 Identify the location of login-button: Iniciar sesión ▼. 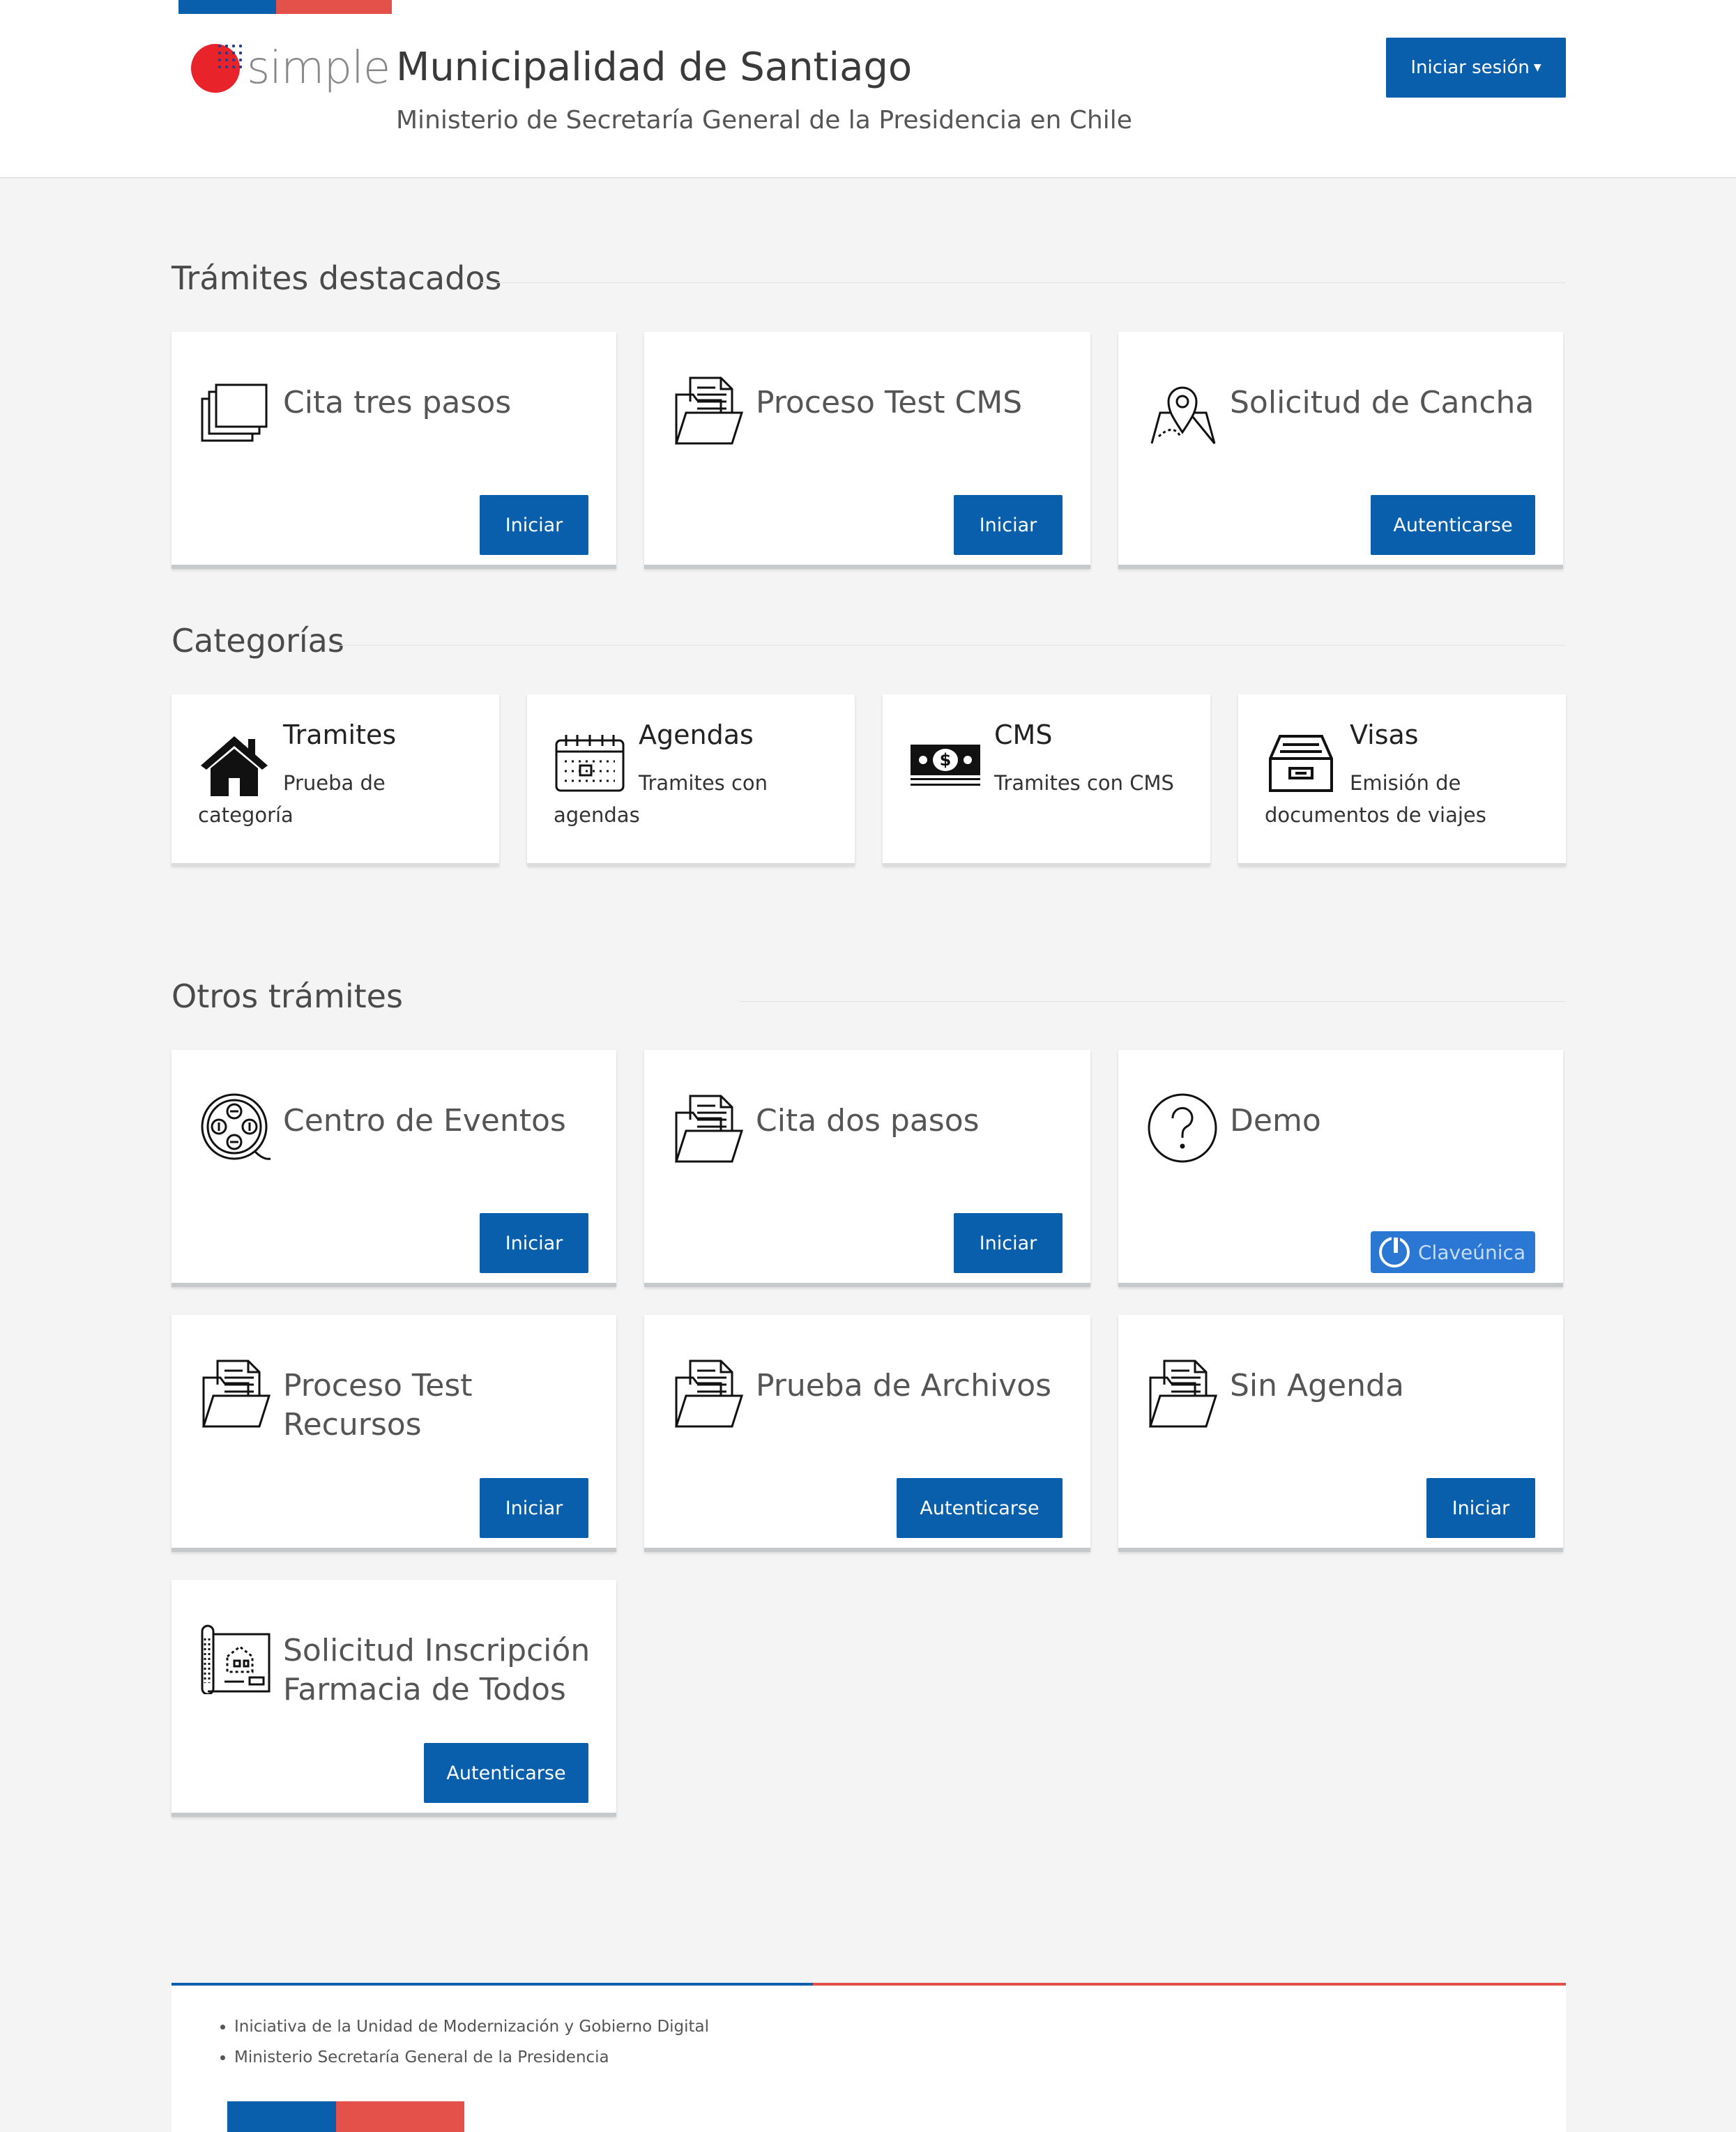
(1476, 68).